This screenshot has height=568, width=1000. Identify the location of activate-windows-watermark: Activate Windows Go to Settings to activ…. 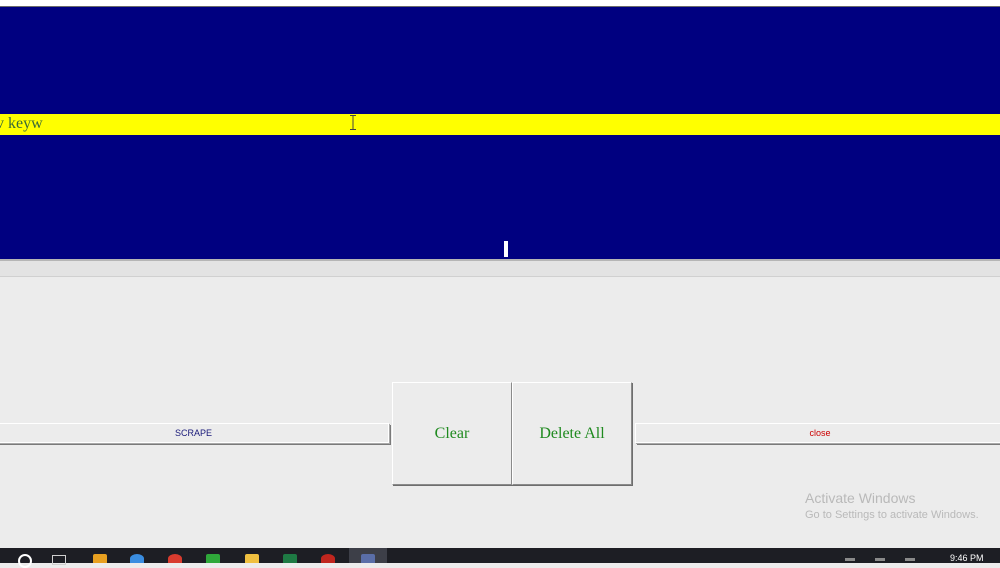
(892, 505).